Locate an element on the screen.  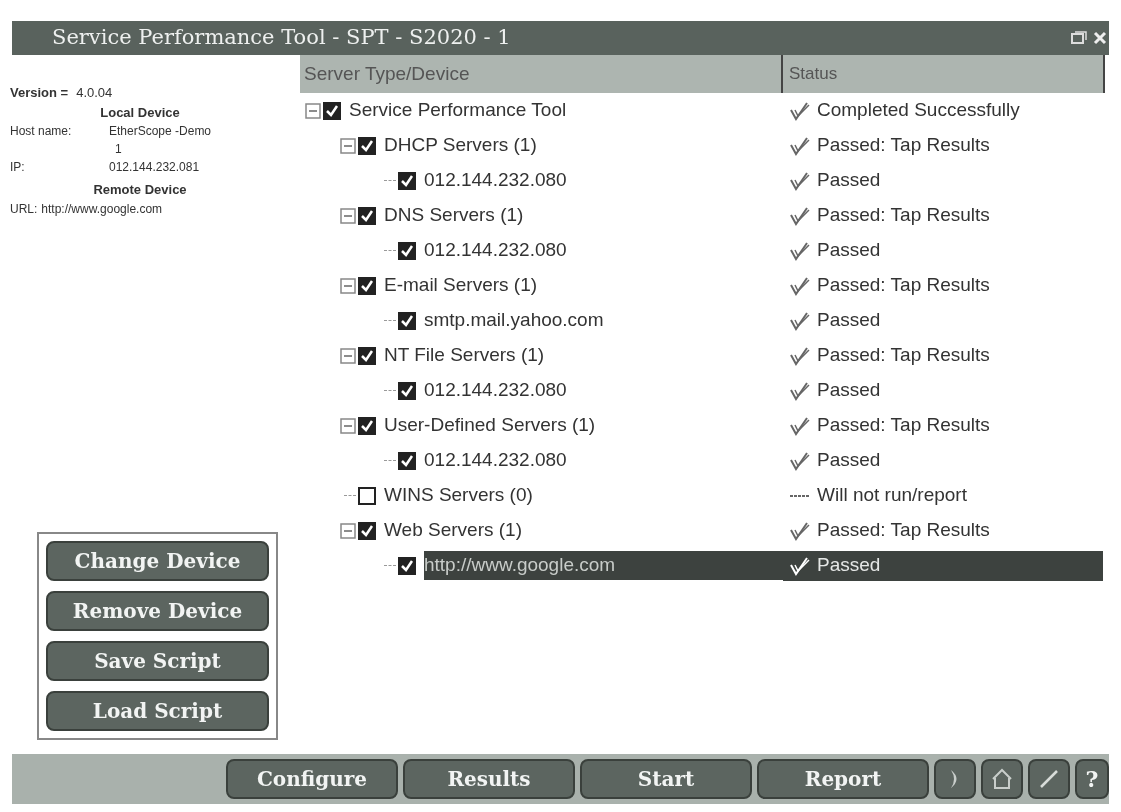
device-button: Save Script is located at coordinates (157, 661).